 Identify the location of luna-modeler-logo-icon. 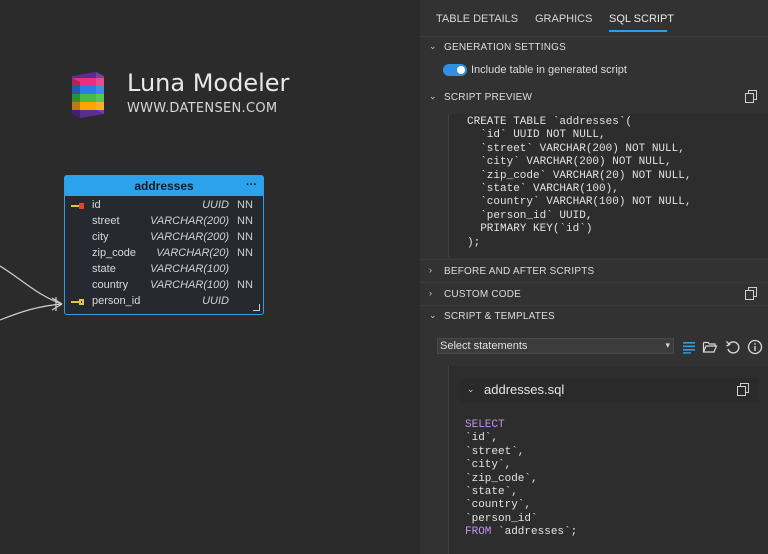
(88, 95).